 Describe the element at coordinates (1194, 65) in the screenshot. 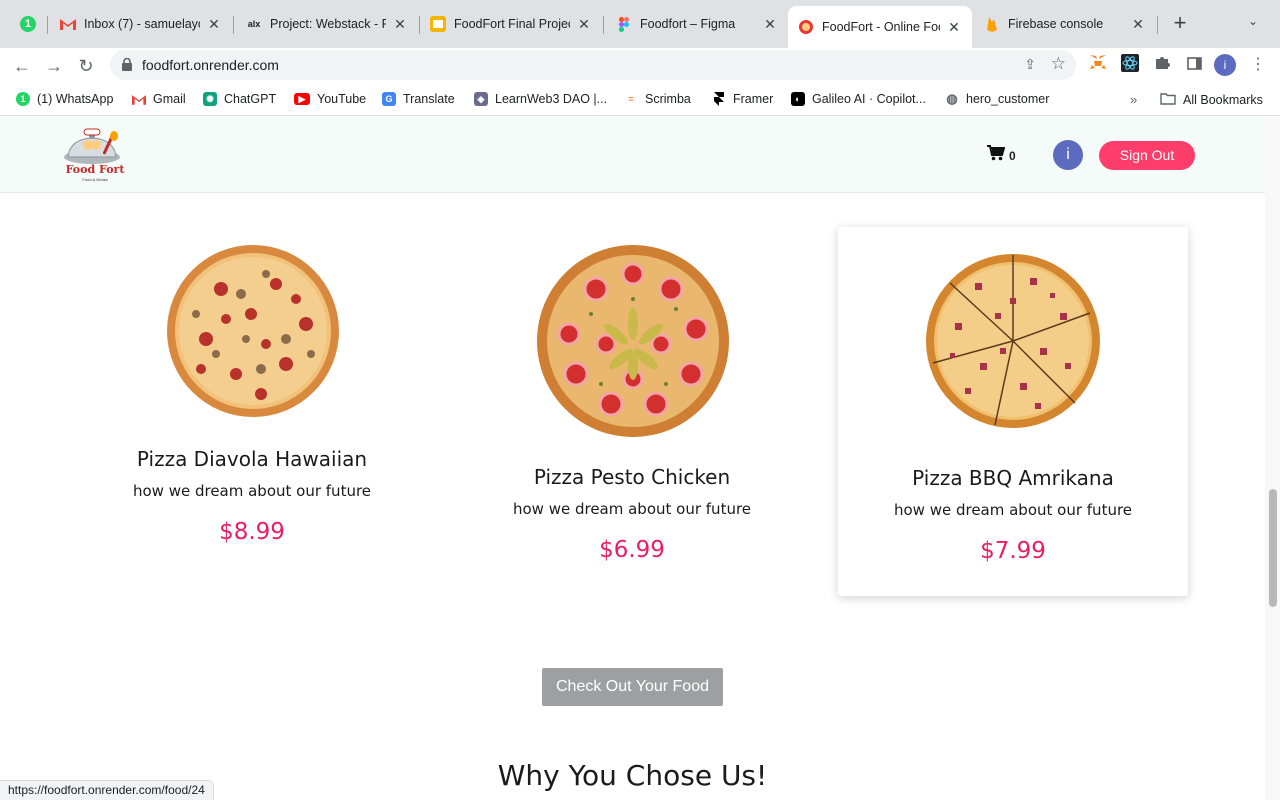

I see `side-panel-icon` at that location.